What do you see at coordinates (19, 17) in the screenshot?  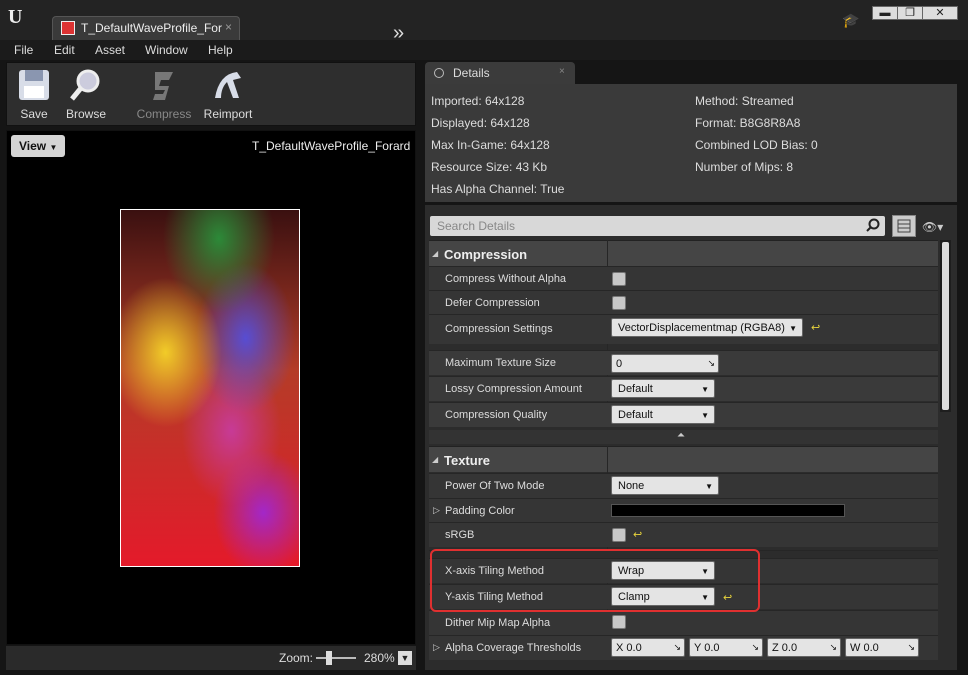 I see `unreal-logo-icon: U` at bounding box center [19, 17].